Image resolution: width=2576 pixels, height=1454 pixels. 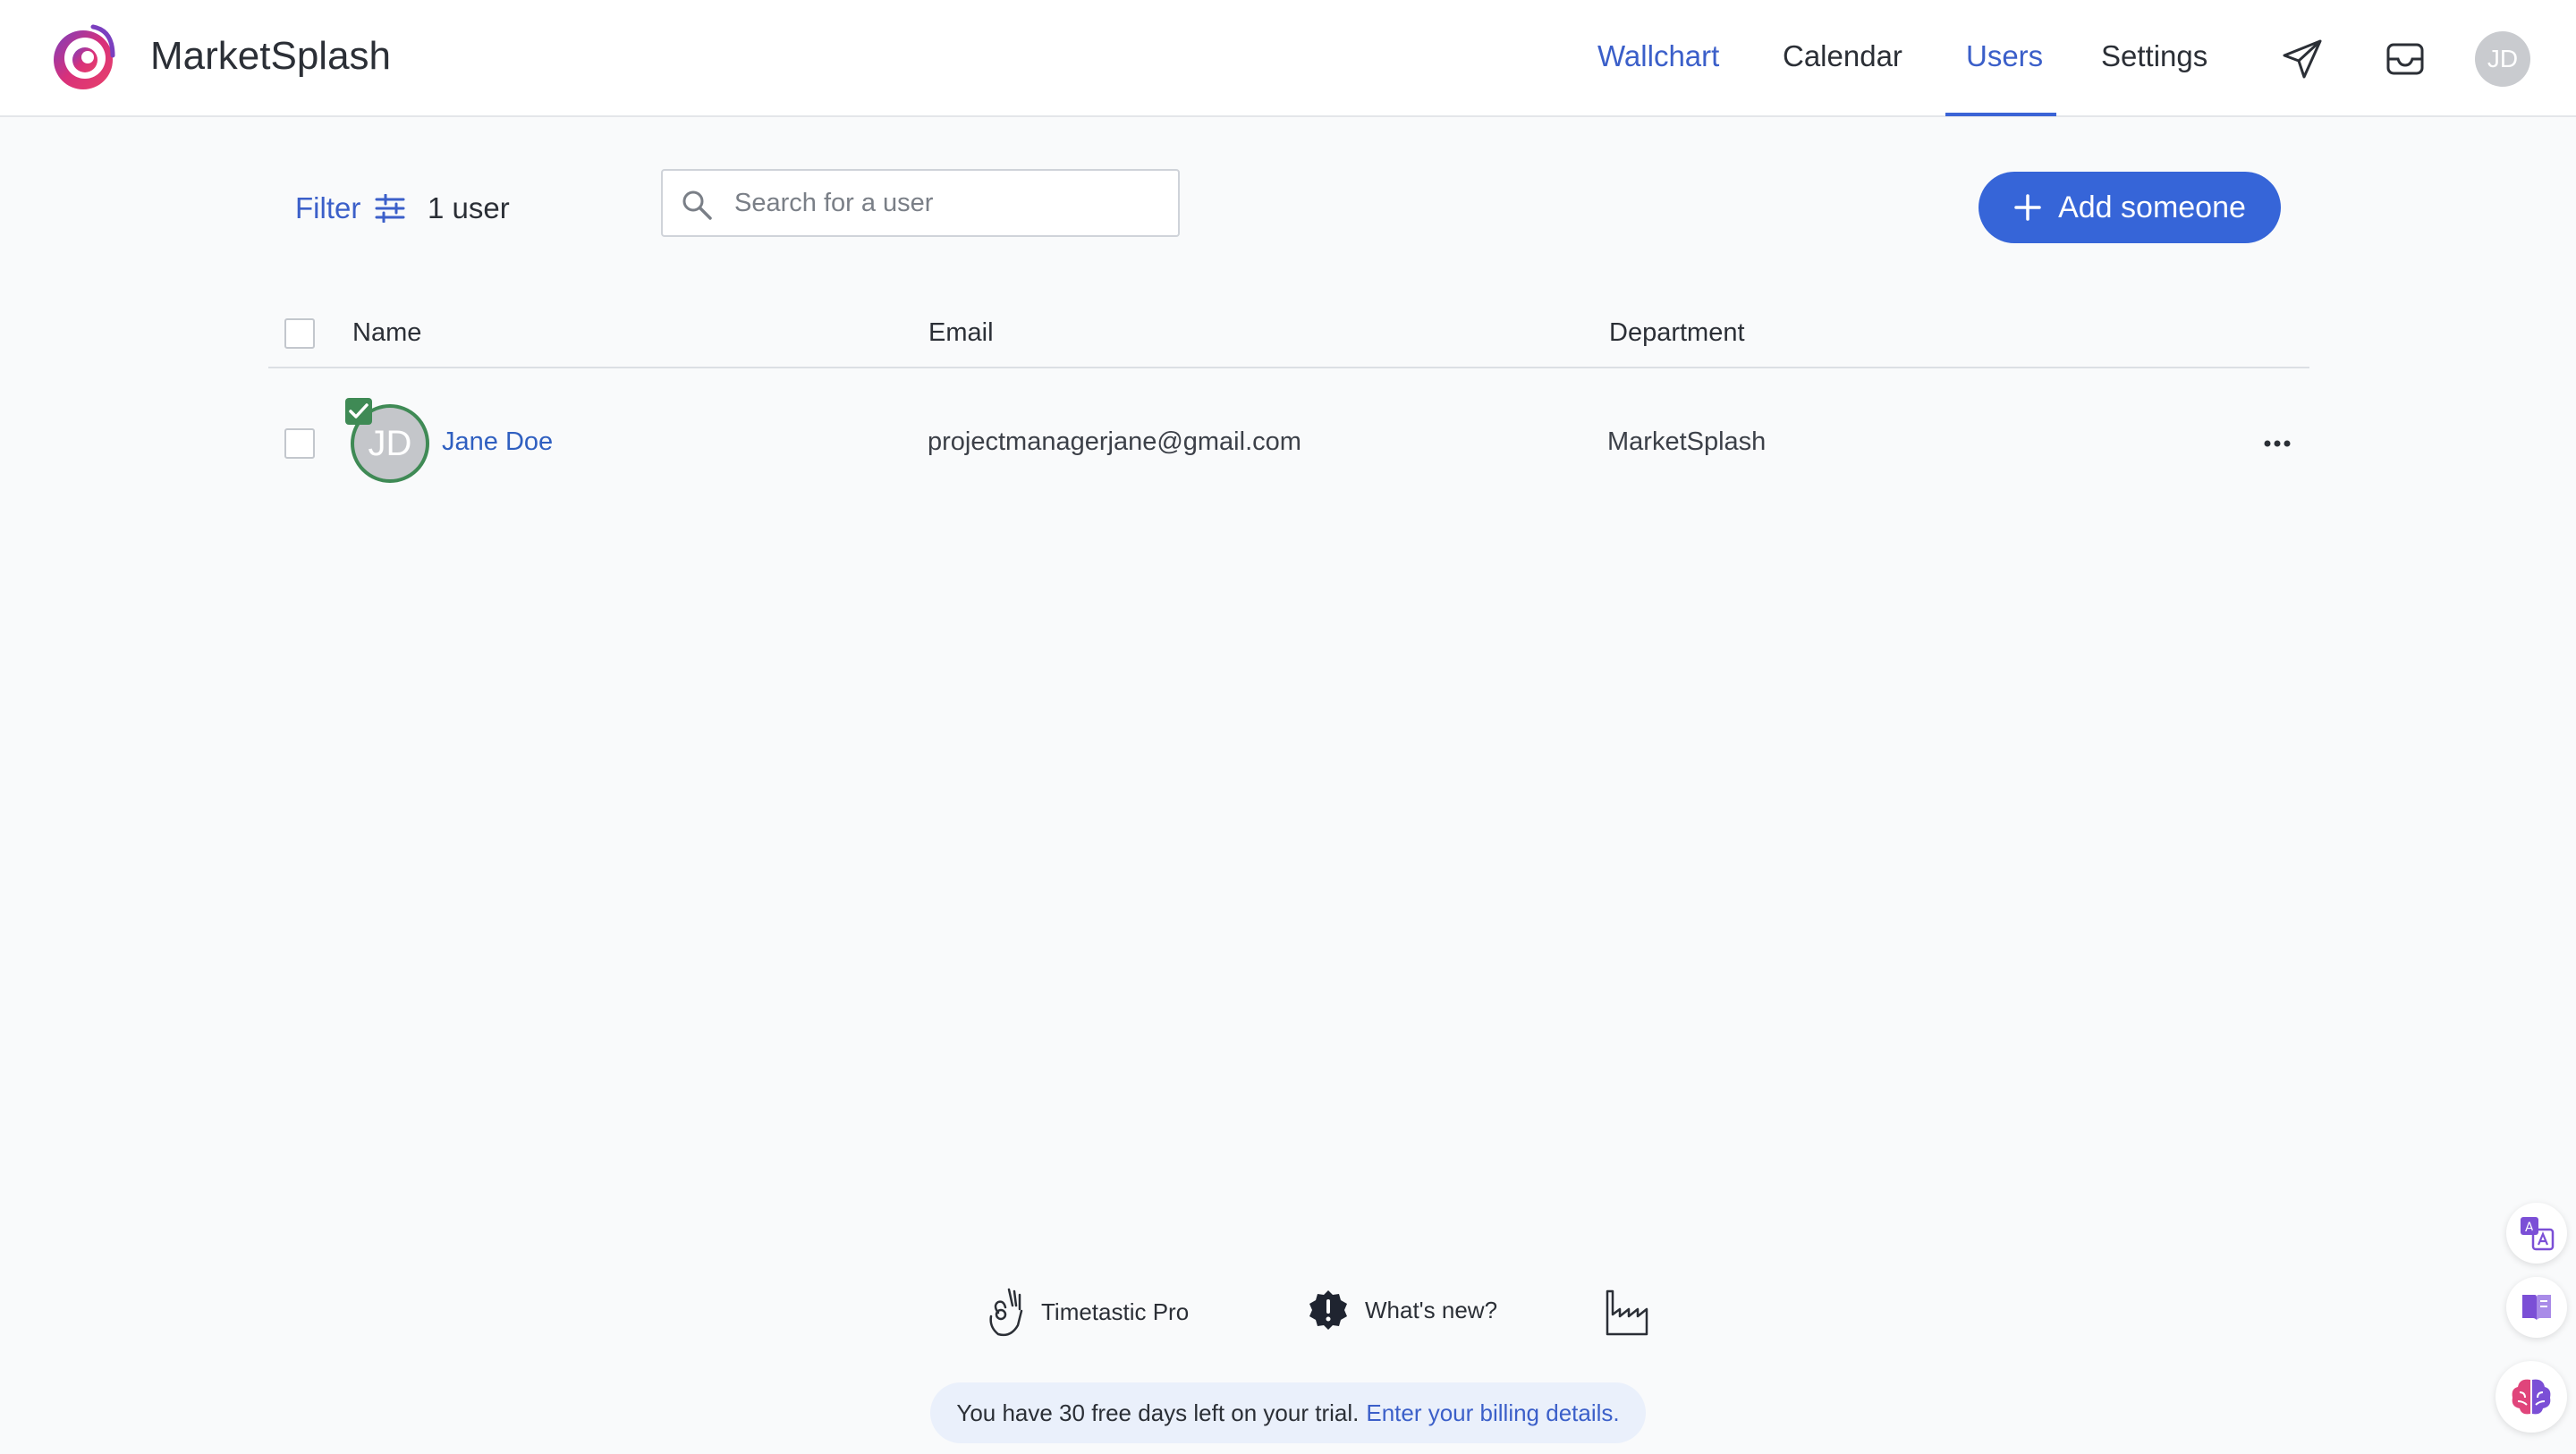 I want to click on translate-floating-button: A, so click(x=2536, y=1233).